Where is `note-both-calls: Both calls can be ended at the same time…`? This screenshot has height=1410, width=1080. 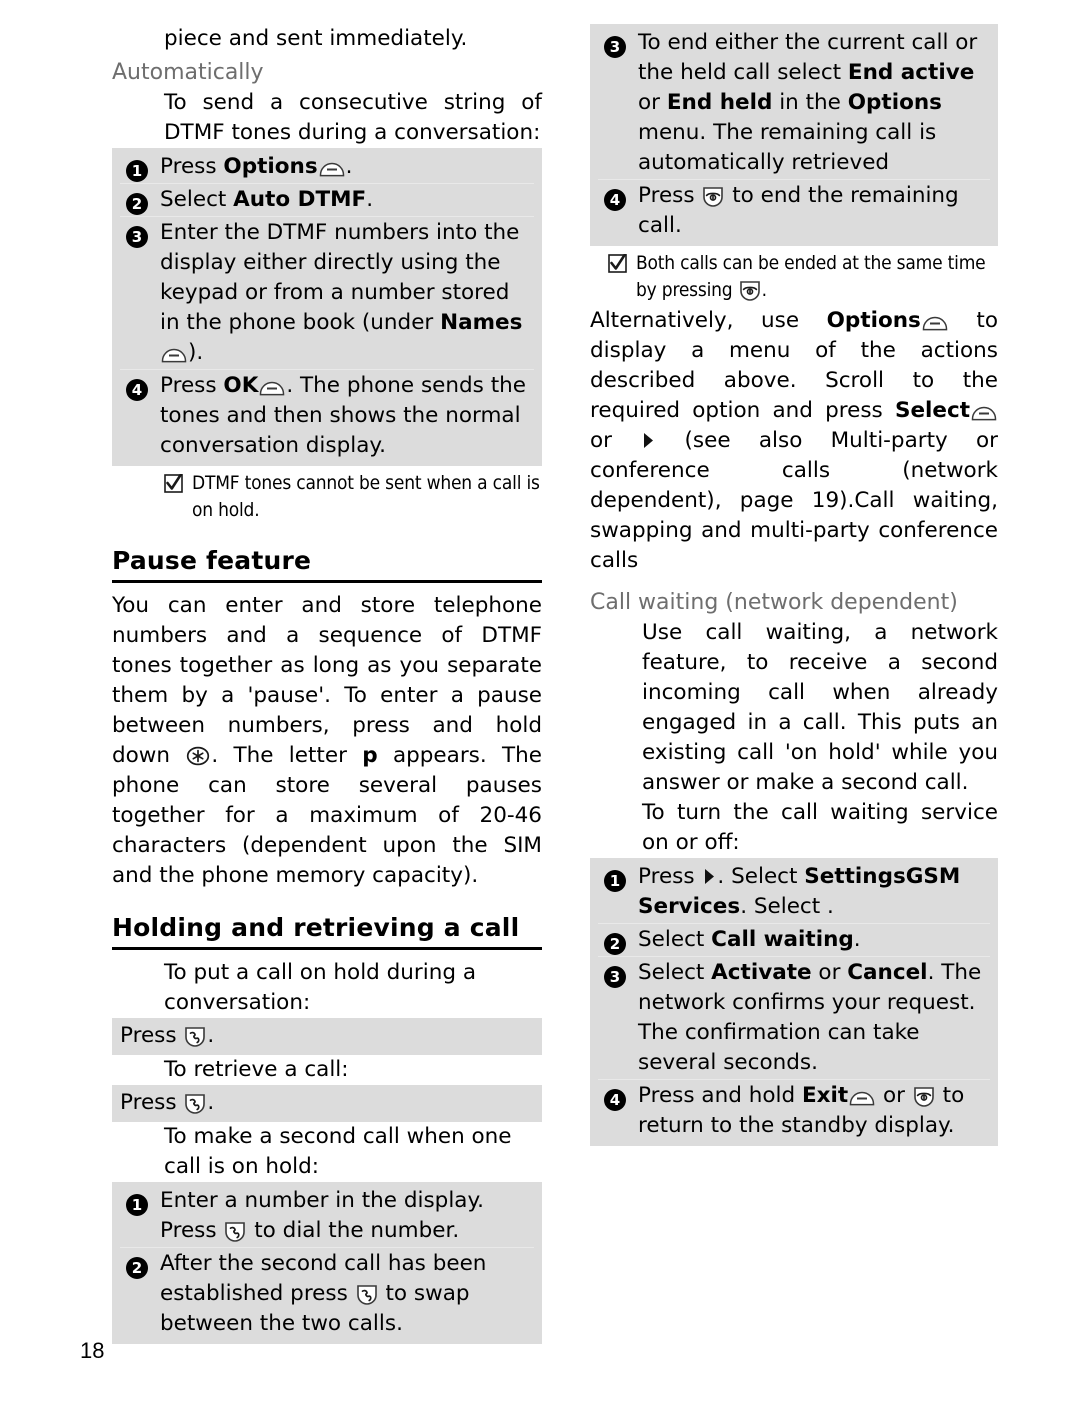 note-both-calls: Both calls can be ended at the same time… is located at coordinates (794, 277).